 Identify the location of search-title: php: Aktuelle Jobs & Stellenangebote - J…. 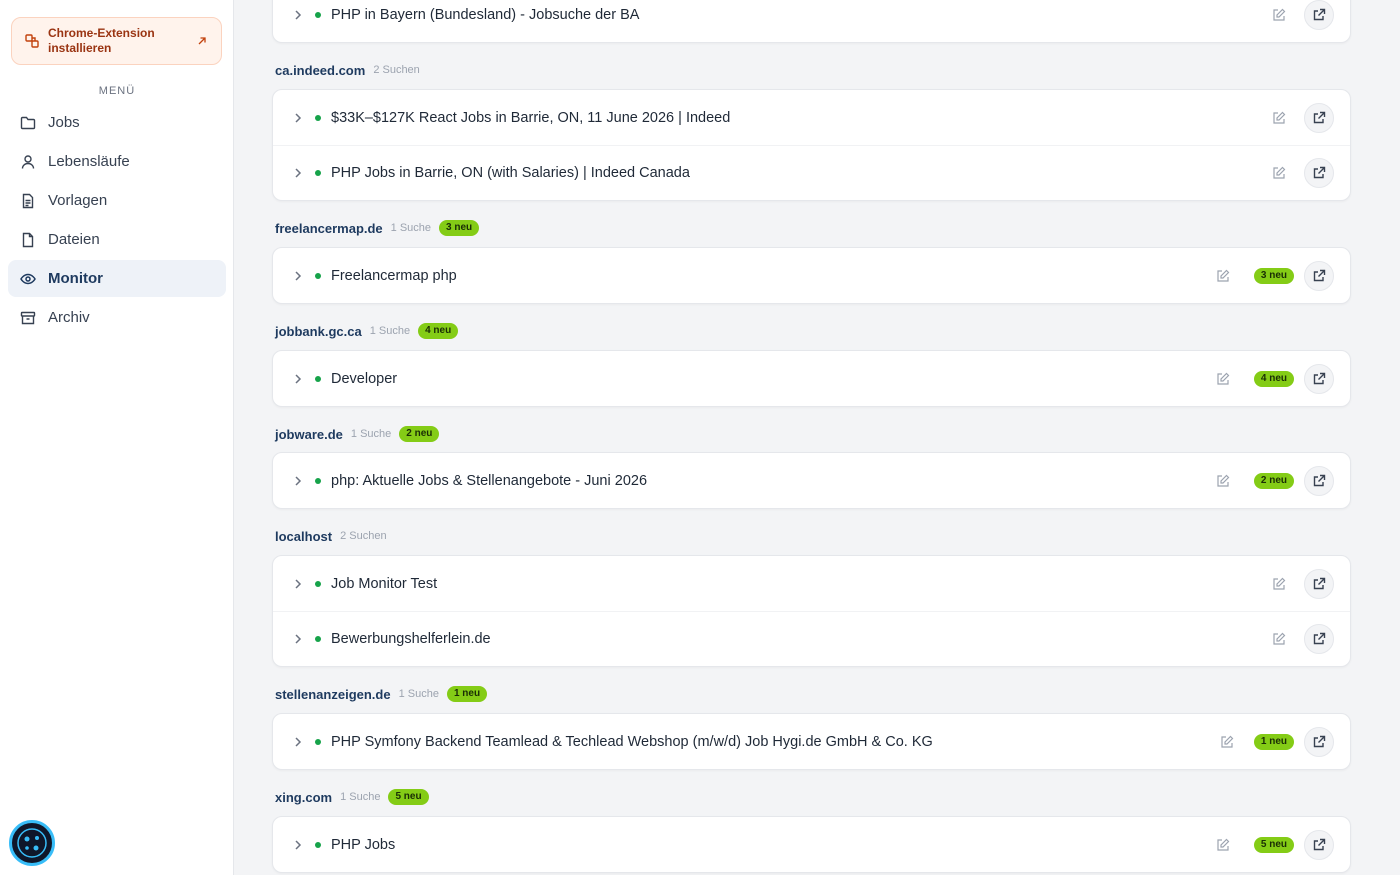
(489, 480).